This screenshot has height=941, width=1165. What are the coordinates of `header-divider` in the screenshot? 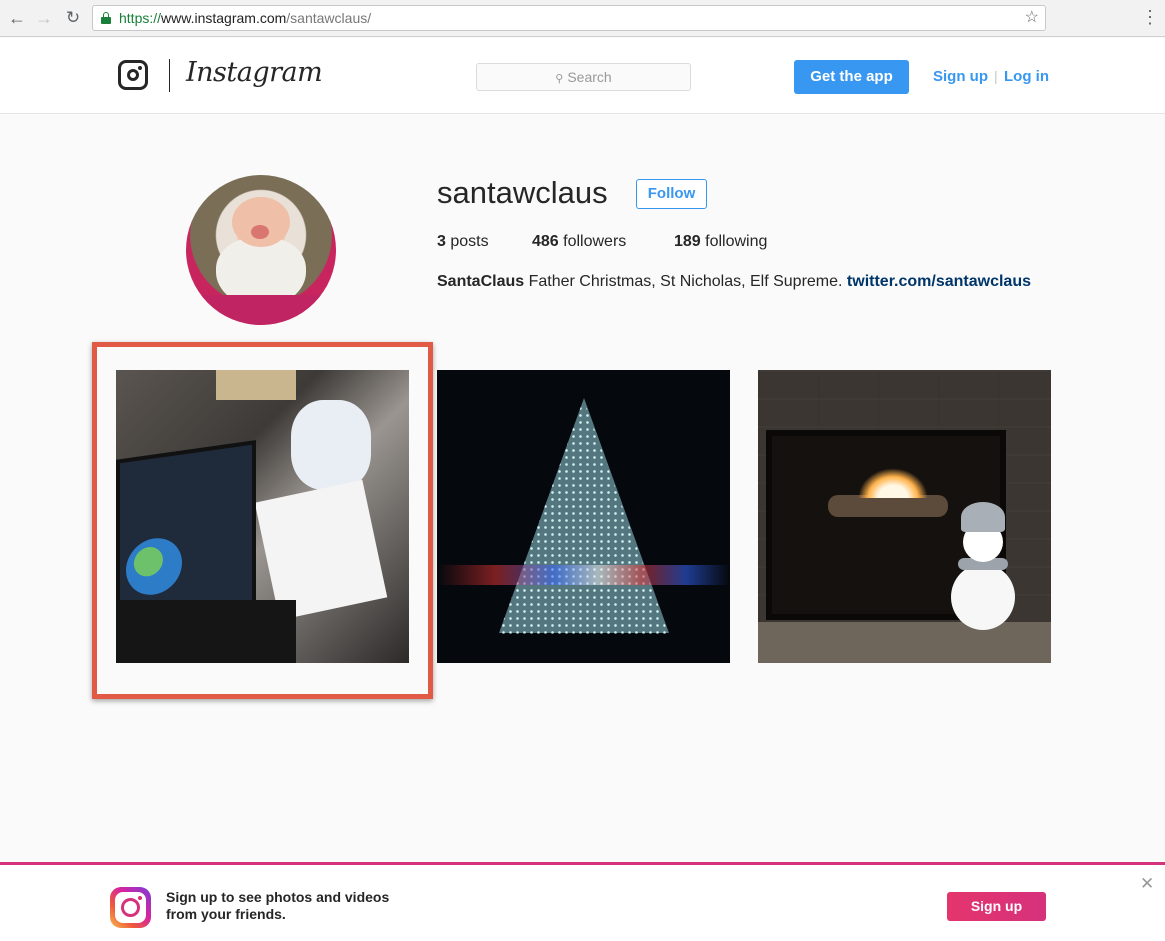 It's located at (169, 75).